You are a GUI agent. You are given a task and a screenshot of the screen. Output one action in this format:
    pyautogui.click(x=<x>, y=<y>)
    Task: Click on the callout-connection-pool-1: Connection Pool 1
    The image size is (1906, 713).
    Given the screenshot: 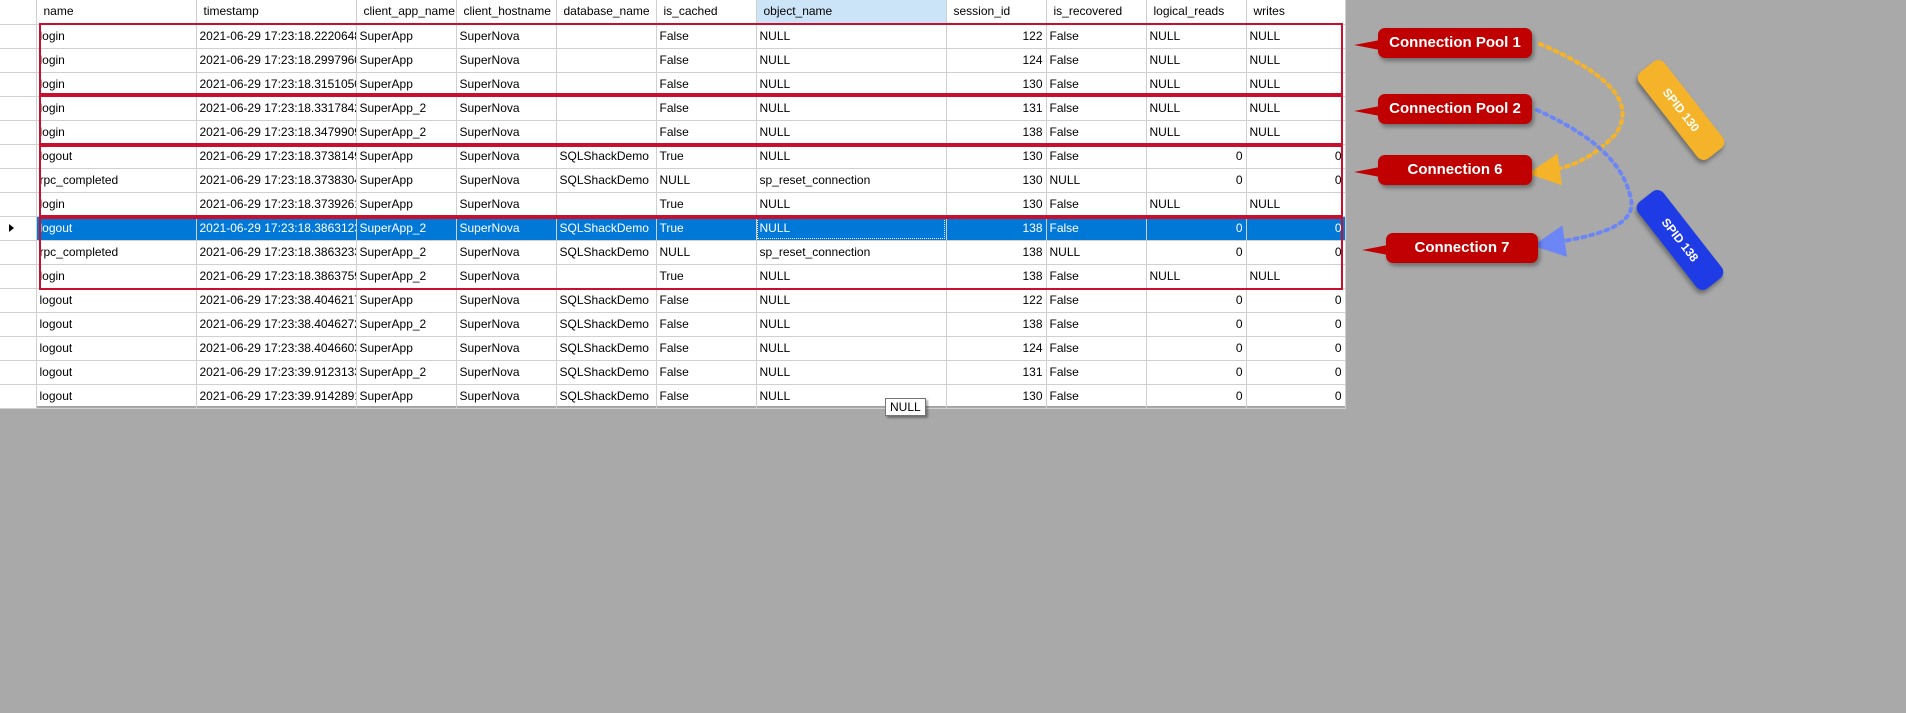 What is the action you would take?
    pyautogui.click(x=1443, y=43)
    